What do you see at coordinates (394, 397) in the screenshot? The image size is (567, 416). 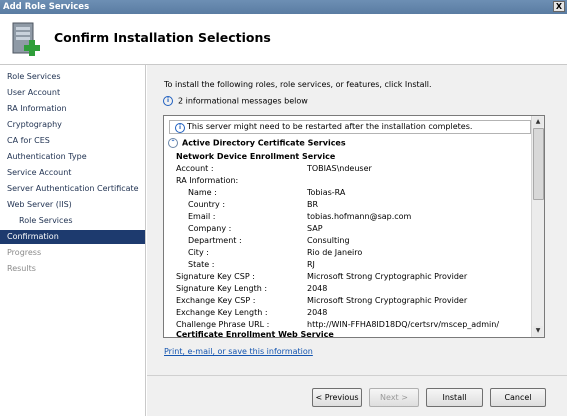 I see `next-button: Next >` at bounding box center [394, 397].